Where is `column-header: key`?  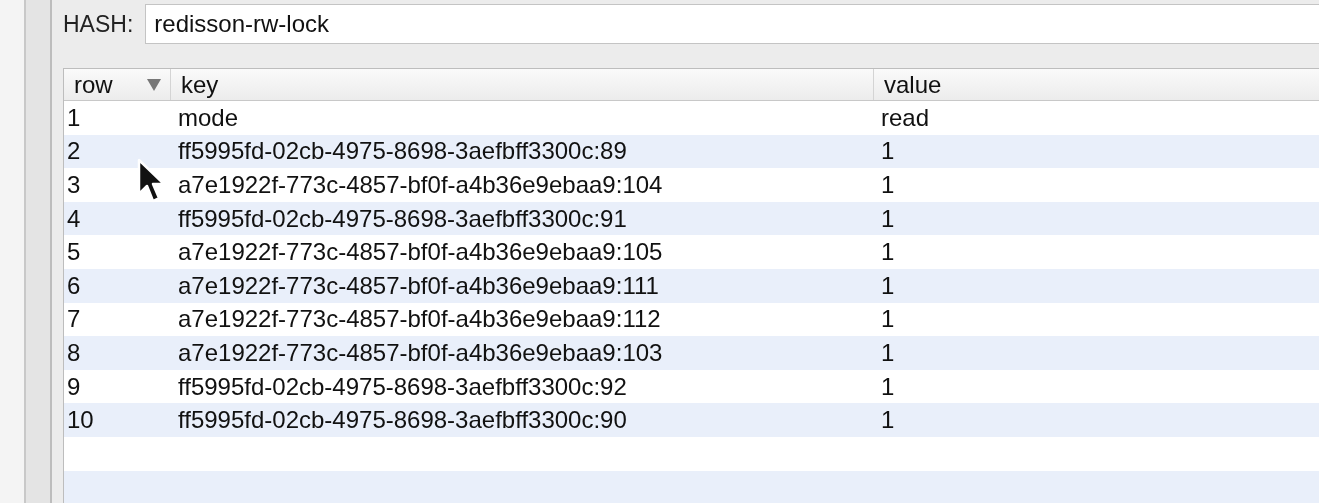 column-header: key is located at coordinates (200, 84).